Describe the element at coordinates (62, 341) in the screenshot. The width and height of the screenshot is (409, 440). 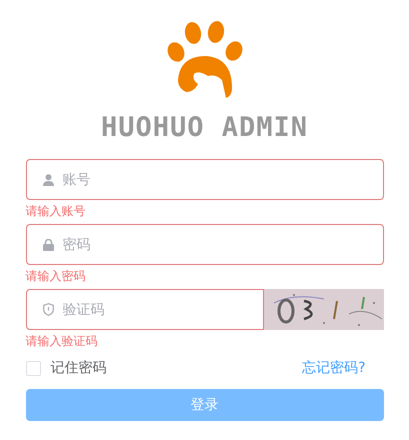
I see `error-message: 请输入验证码` at that location.